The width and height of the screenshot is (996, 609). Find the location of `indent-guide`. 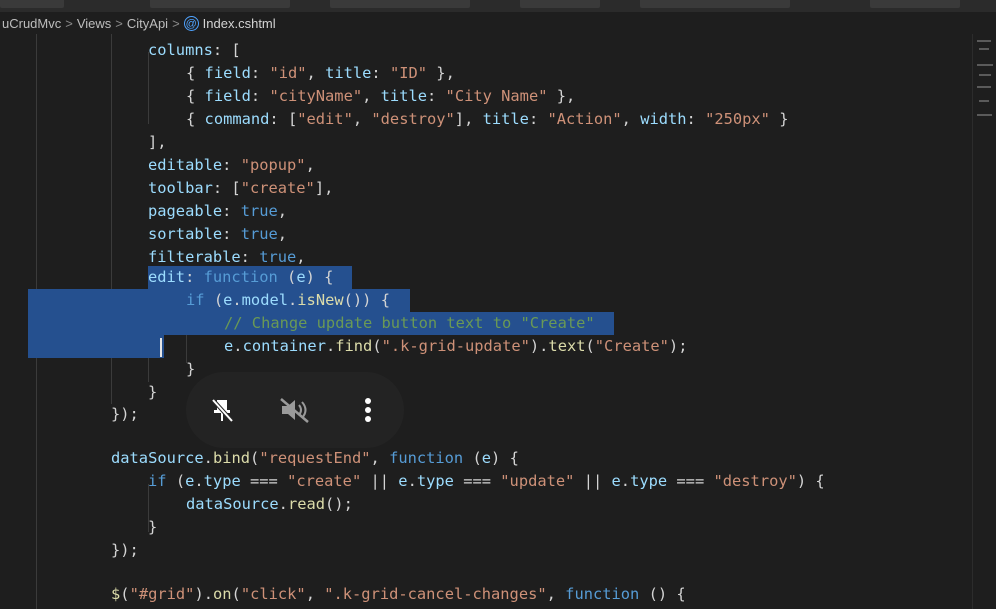

indent-guide is located at coordinates (148, 88).